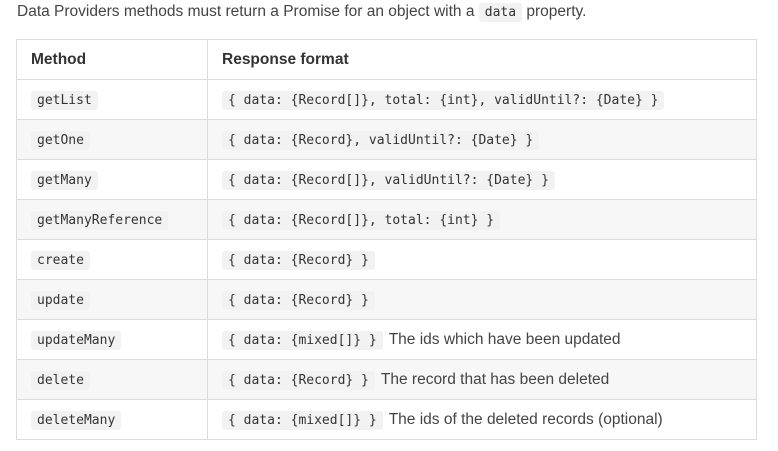 This screenshot has width=778, height=451. What do you see at coordinates (60, 380) in the screenshot?
I see `method-code: delete` at bounding box center [60, 380].